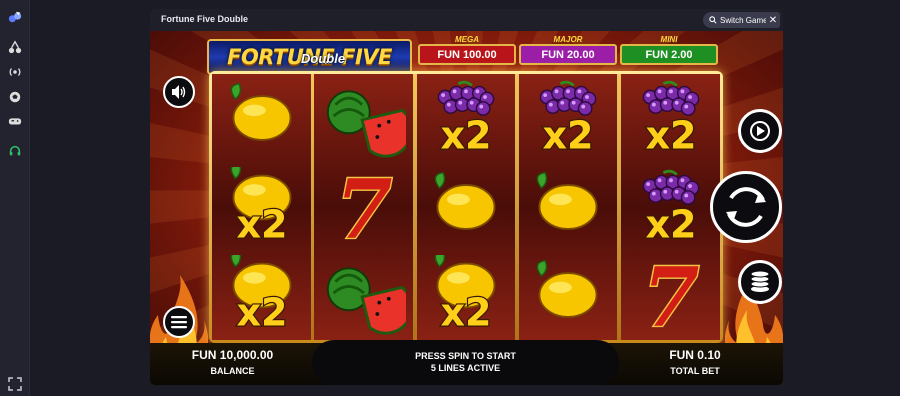 The height and width of the screenshot is (396, 900). I want to click on spin-icon, so click(746, 207).